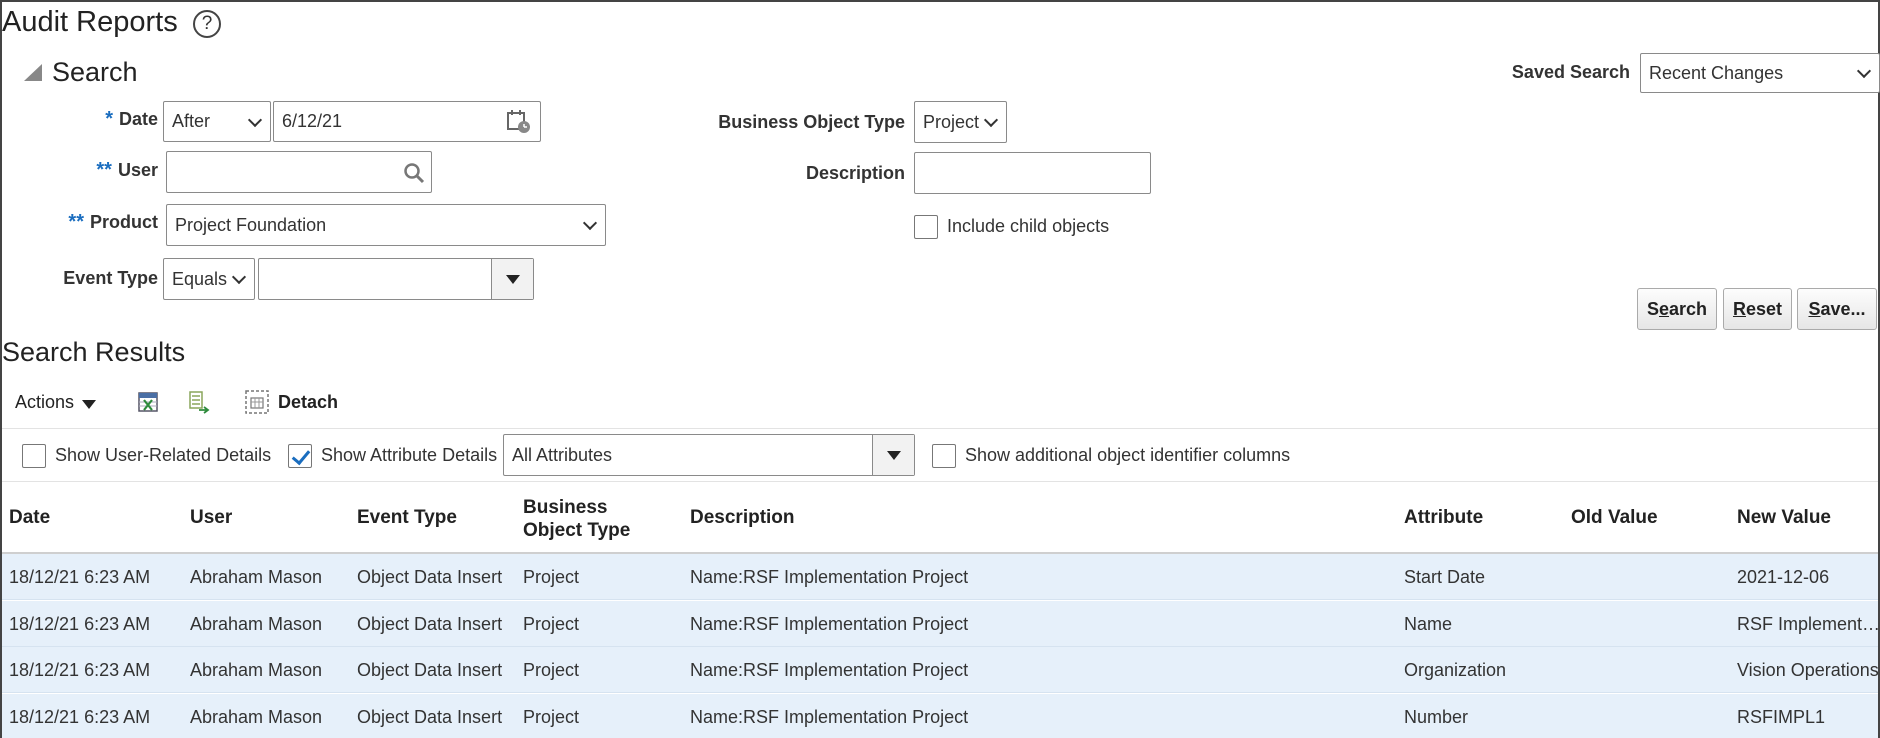 The width and height of the screenshot is (1880, 738). I want to click on table-cell: RSFIMPL1, so click(1781, 716).